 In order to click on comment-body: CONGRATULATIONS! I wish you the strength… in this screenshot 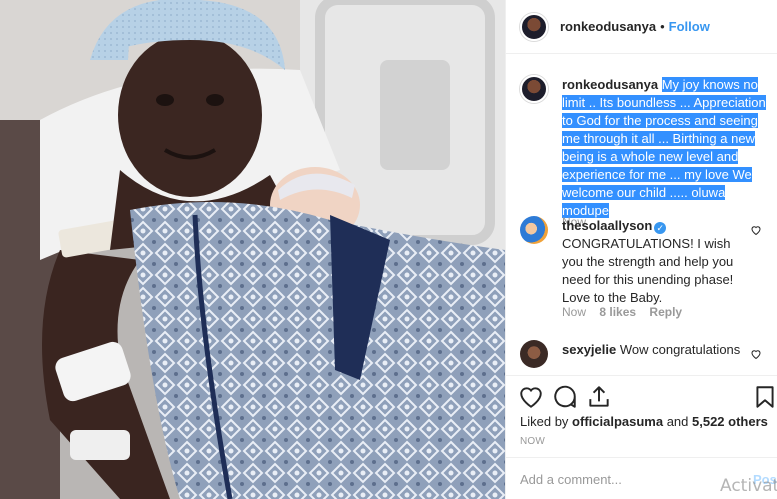, I will do `click(648, 270)`.